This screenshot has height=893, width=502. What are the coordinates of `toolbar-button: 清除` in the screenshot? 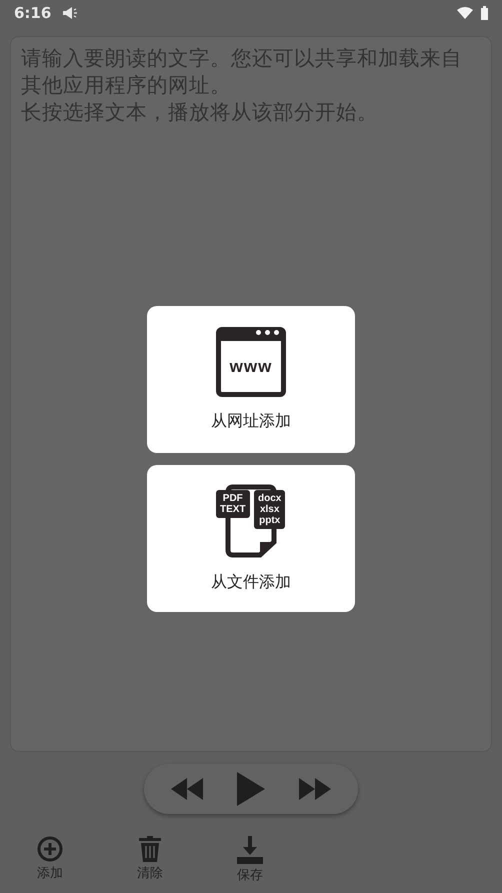 It's located at (150, 860).